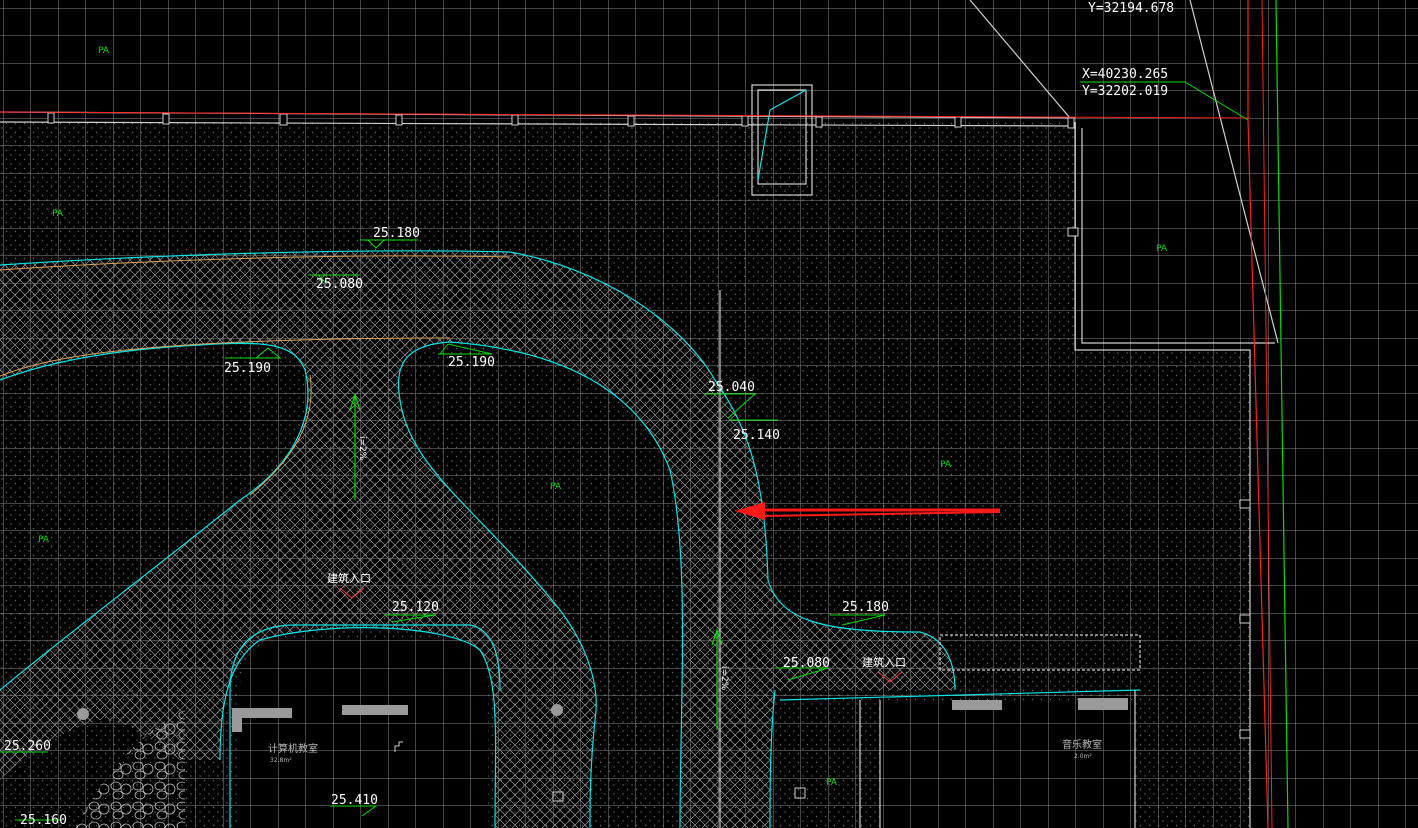  I want to click on elevation-label: 25.120, so click(415, 607).